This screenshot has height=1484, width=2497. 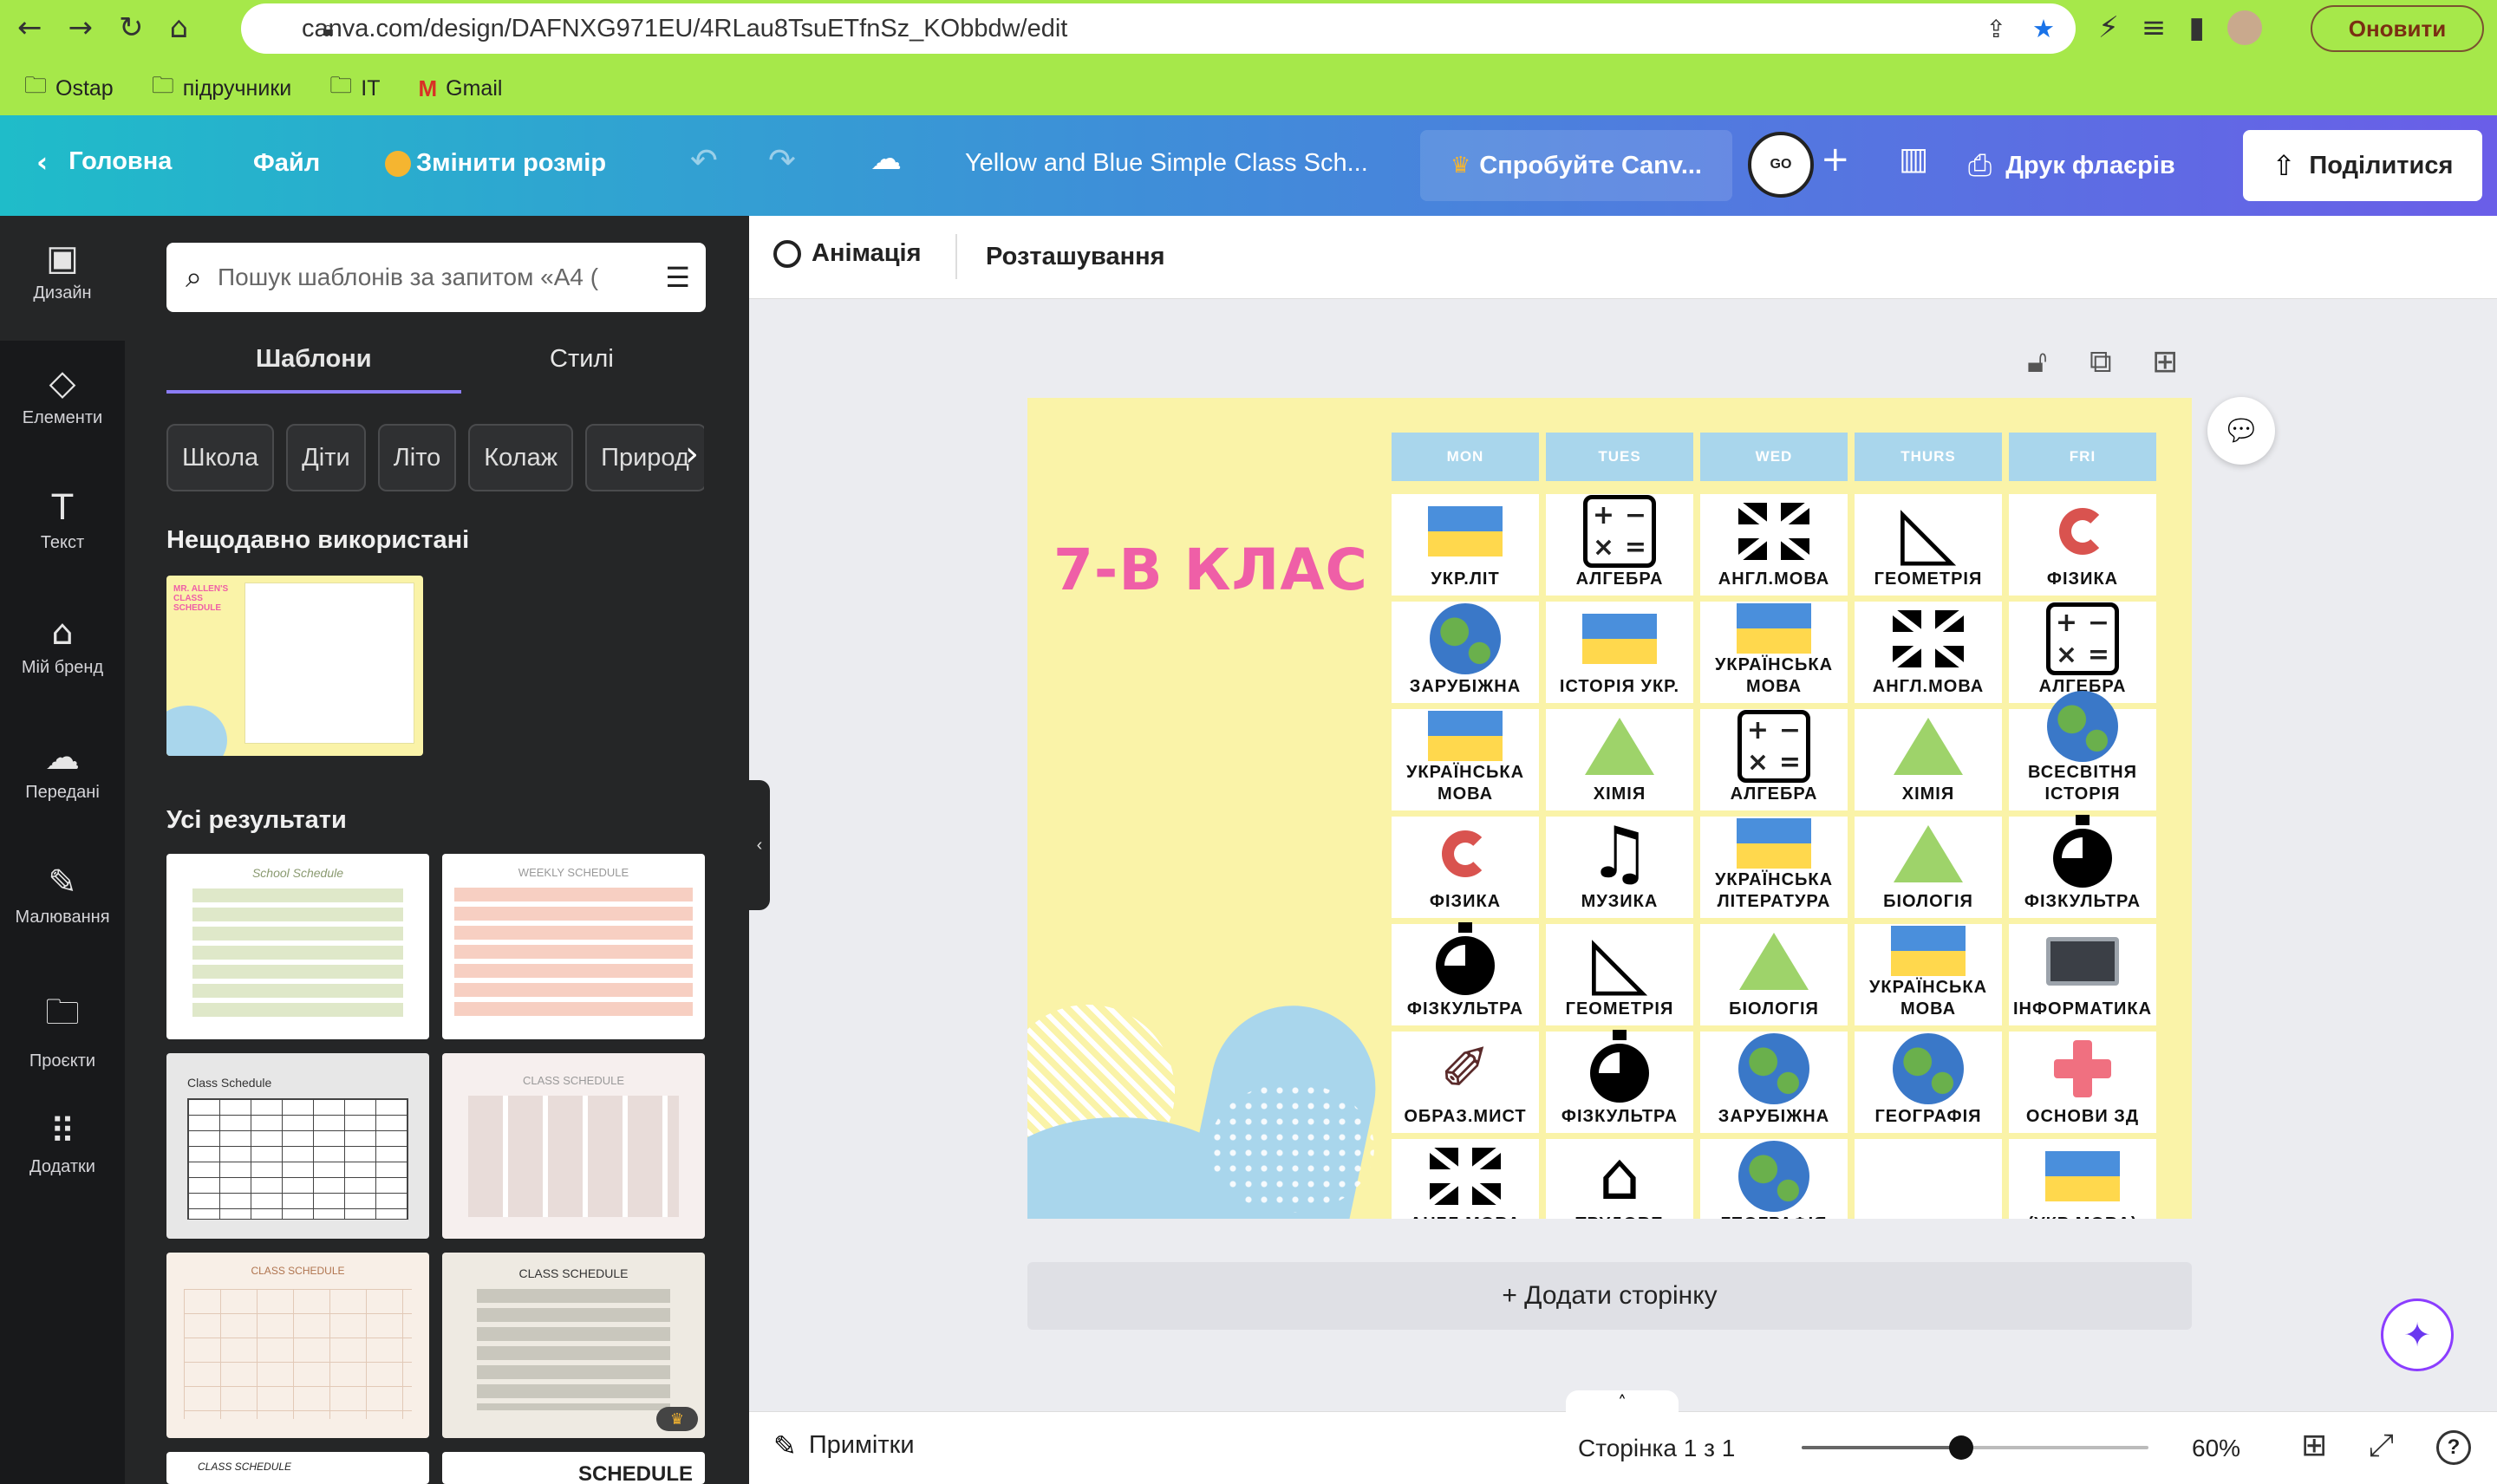 I want to click on recent-template-thumb: MR. ALLEN'S CLASS SCHEDULE, so click(x=294, y=666).